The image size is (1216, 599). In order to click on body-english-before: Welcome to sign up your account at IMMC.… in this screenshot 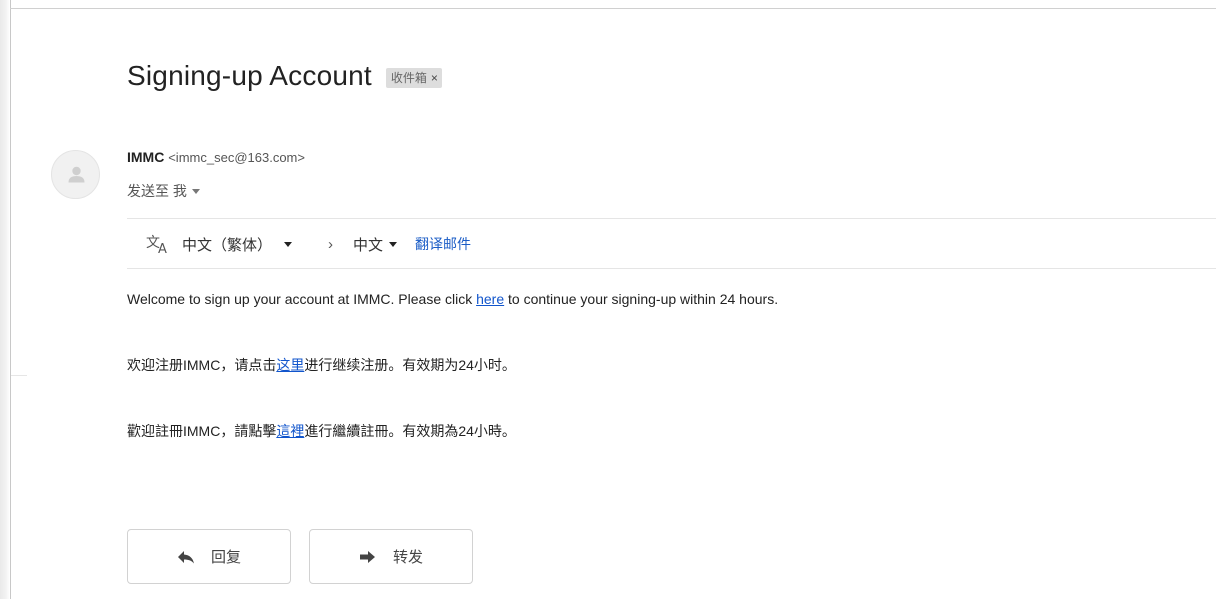, I will do `click(302, 299)`.